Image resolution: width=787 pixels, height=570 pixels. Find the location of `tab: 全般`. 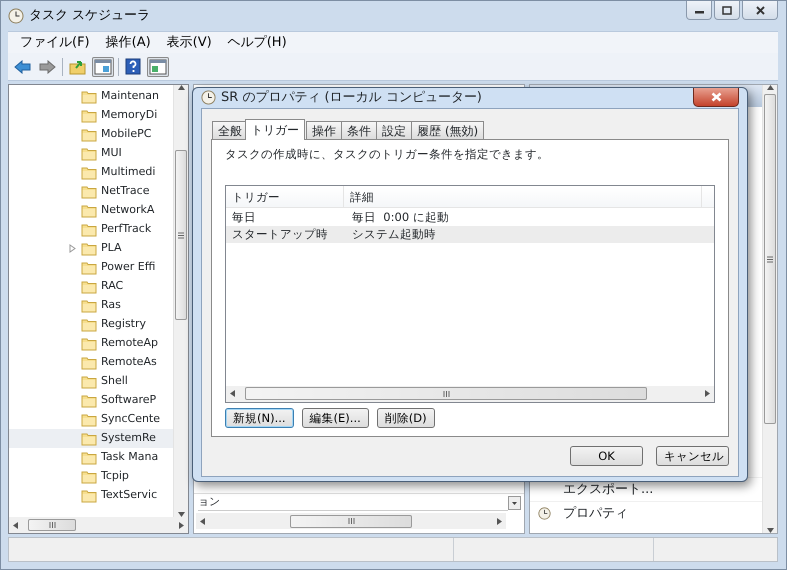

tab: 全般 is located at coordinates (230, 129).